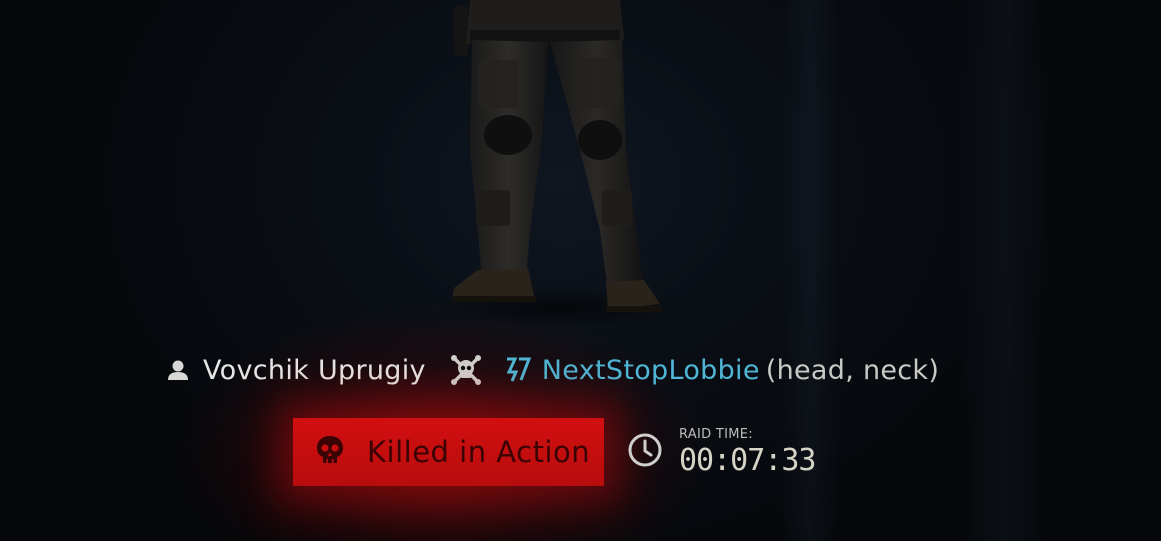 Image resolution: width=1161 pixels, height=541 pixels. Describe the element at coordinates (178, 370) in the screenshot. I see `player-icon` at that location.